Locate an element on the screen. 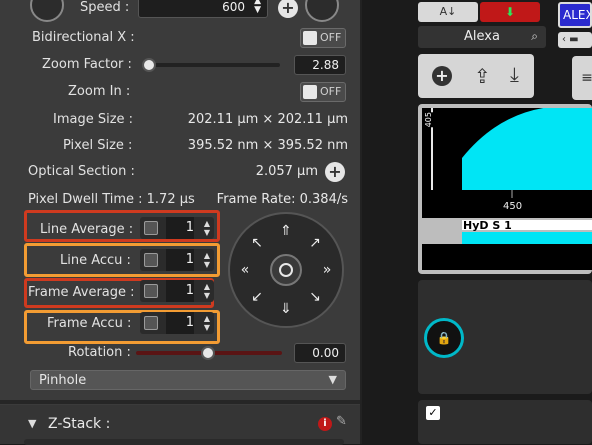 The image size is (592, 445). user-tab: ALEX is located at coordinates (575, 15).